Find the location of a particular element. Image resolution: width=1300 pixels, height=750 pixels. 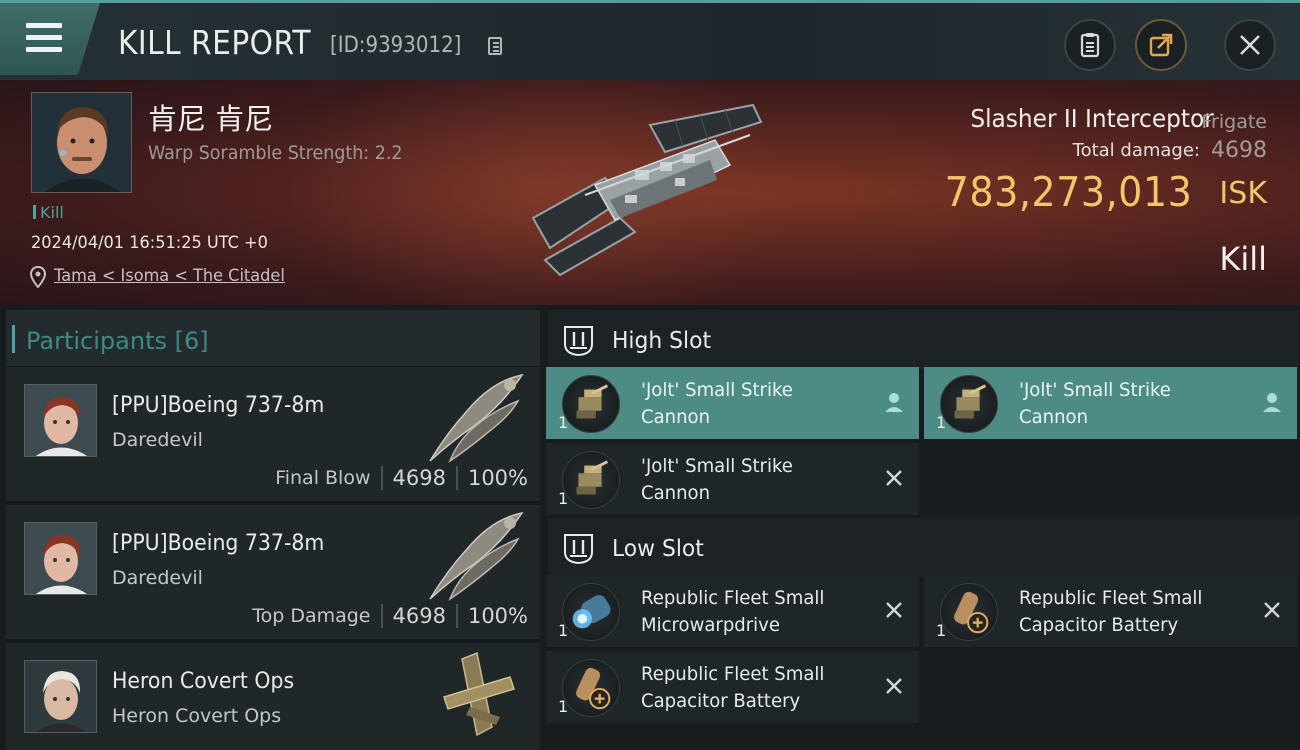

participants-header: Participants [6] is located at coordinates (273, 338).